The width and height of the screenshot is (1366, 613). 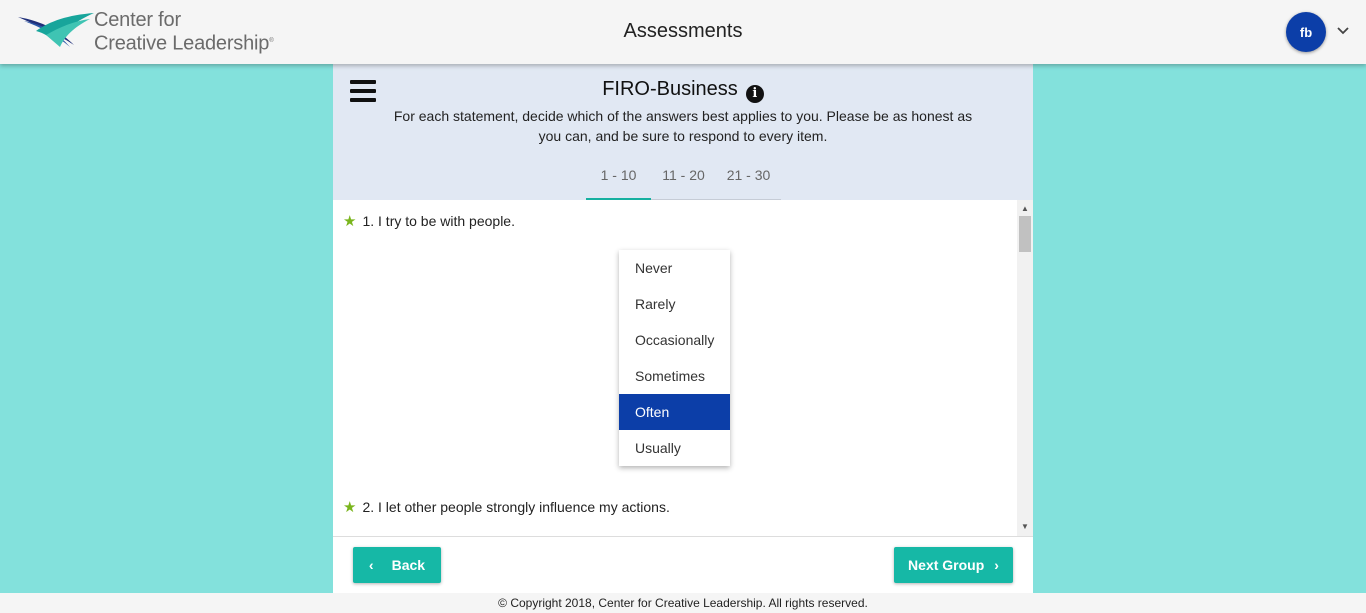 What do you see at coordinates (371, 565) in the screenshot?
I see `chevron-left-icon: ‹` at bounding box center [371, 565].